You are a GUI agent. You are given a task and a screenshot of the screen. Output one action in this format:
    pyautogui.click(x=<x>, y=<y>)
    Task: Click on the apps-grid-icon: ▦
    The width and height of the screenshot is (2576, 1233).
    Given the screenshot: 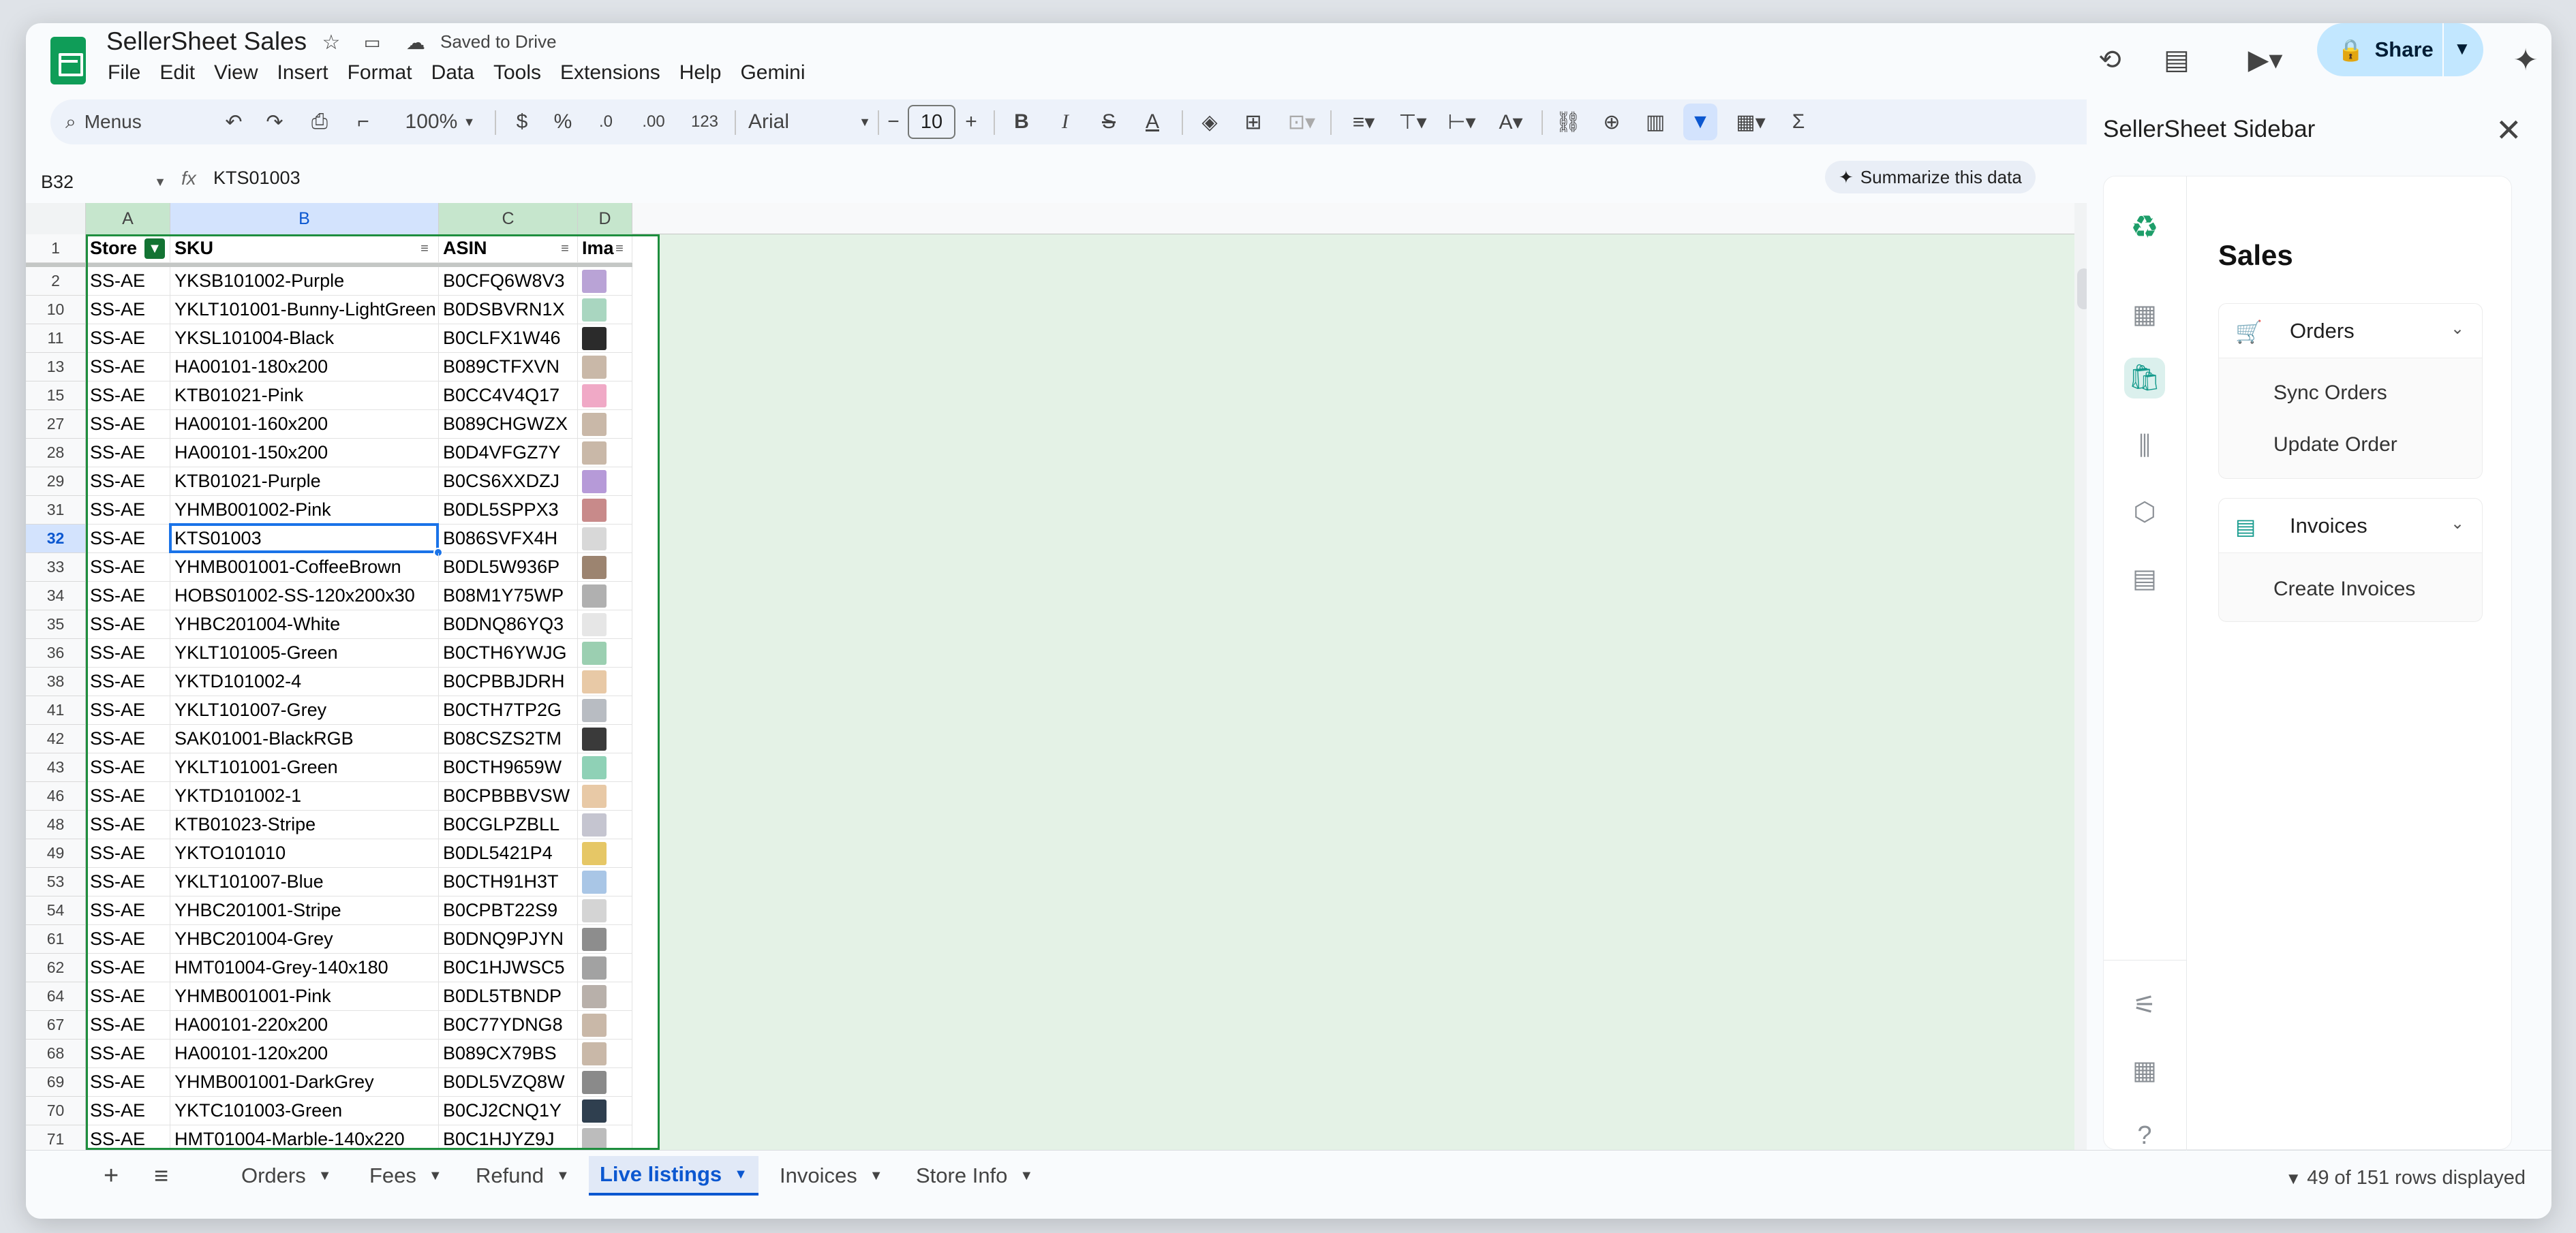 What is the action you would take?
    pyautogui.click(x=2144, y=1070)
    